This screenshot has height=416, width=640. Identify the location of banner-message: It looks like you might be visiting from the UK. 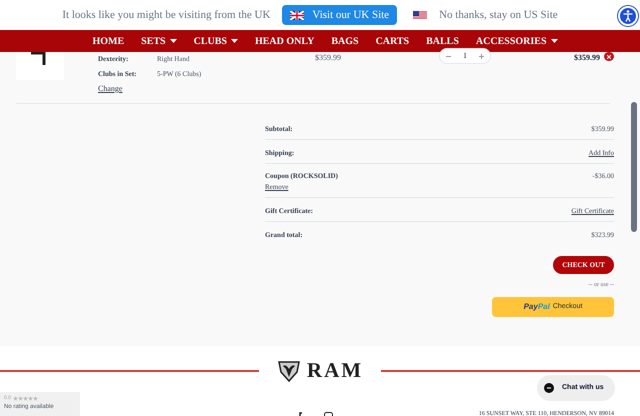
(166, 15).